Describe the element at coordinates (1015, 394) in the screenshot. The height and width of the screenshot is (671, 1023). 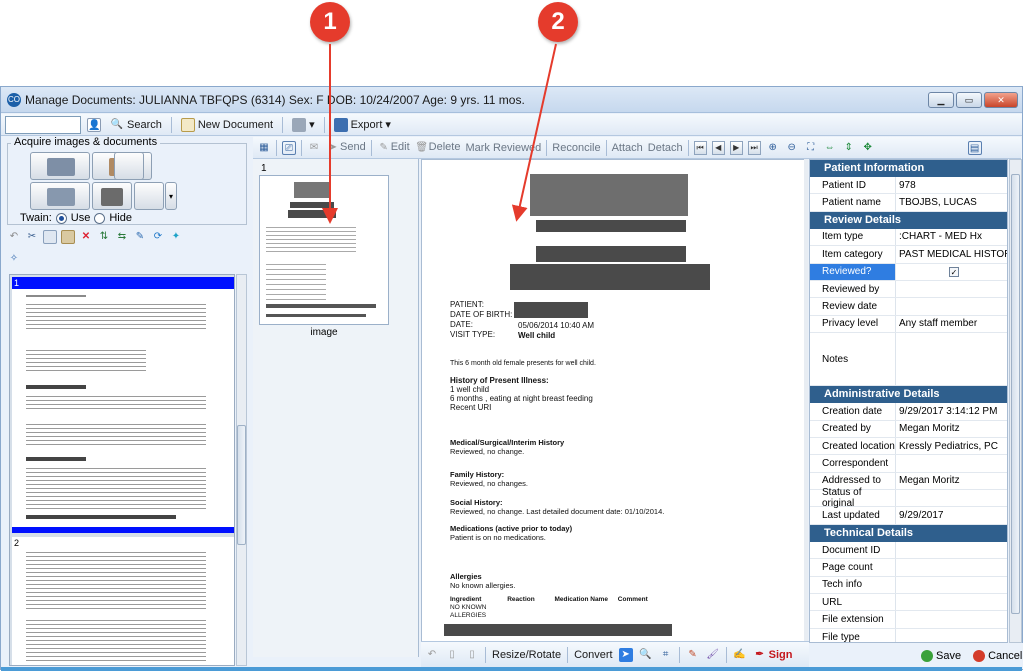
I see `details-scroll-thumb` at that location.